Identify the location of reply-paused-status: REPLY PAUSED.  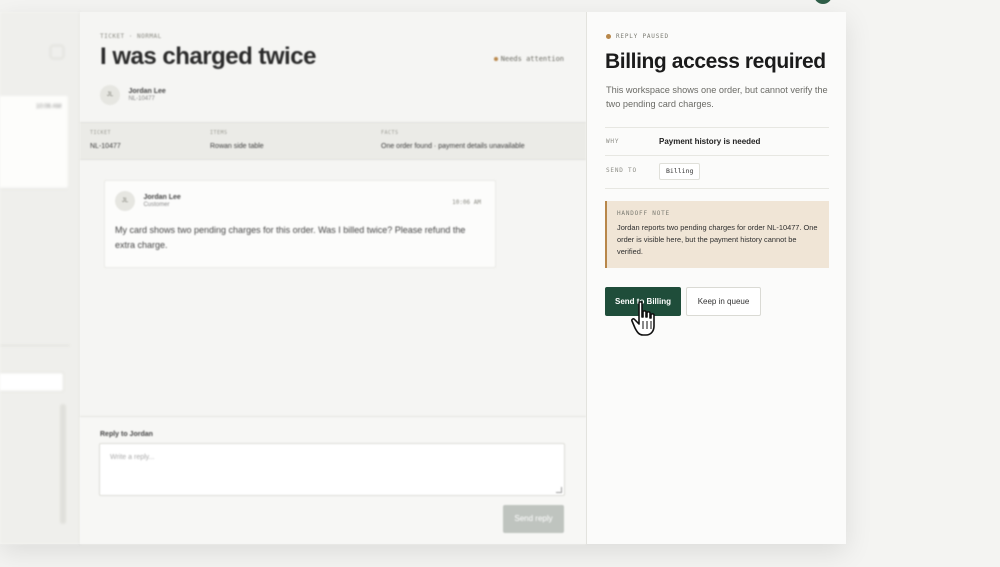
(637, 36).